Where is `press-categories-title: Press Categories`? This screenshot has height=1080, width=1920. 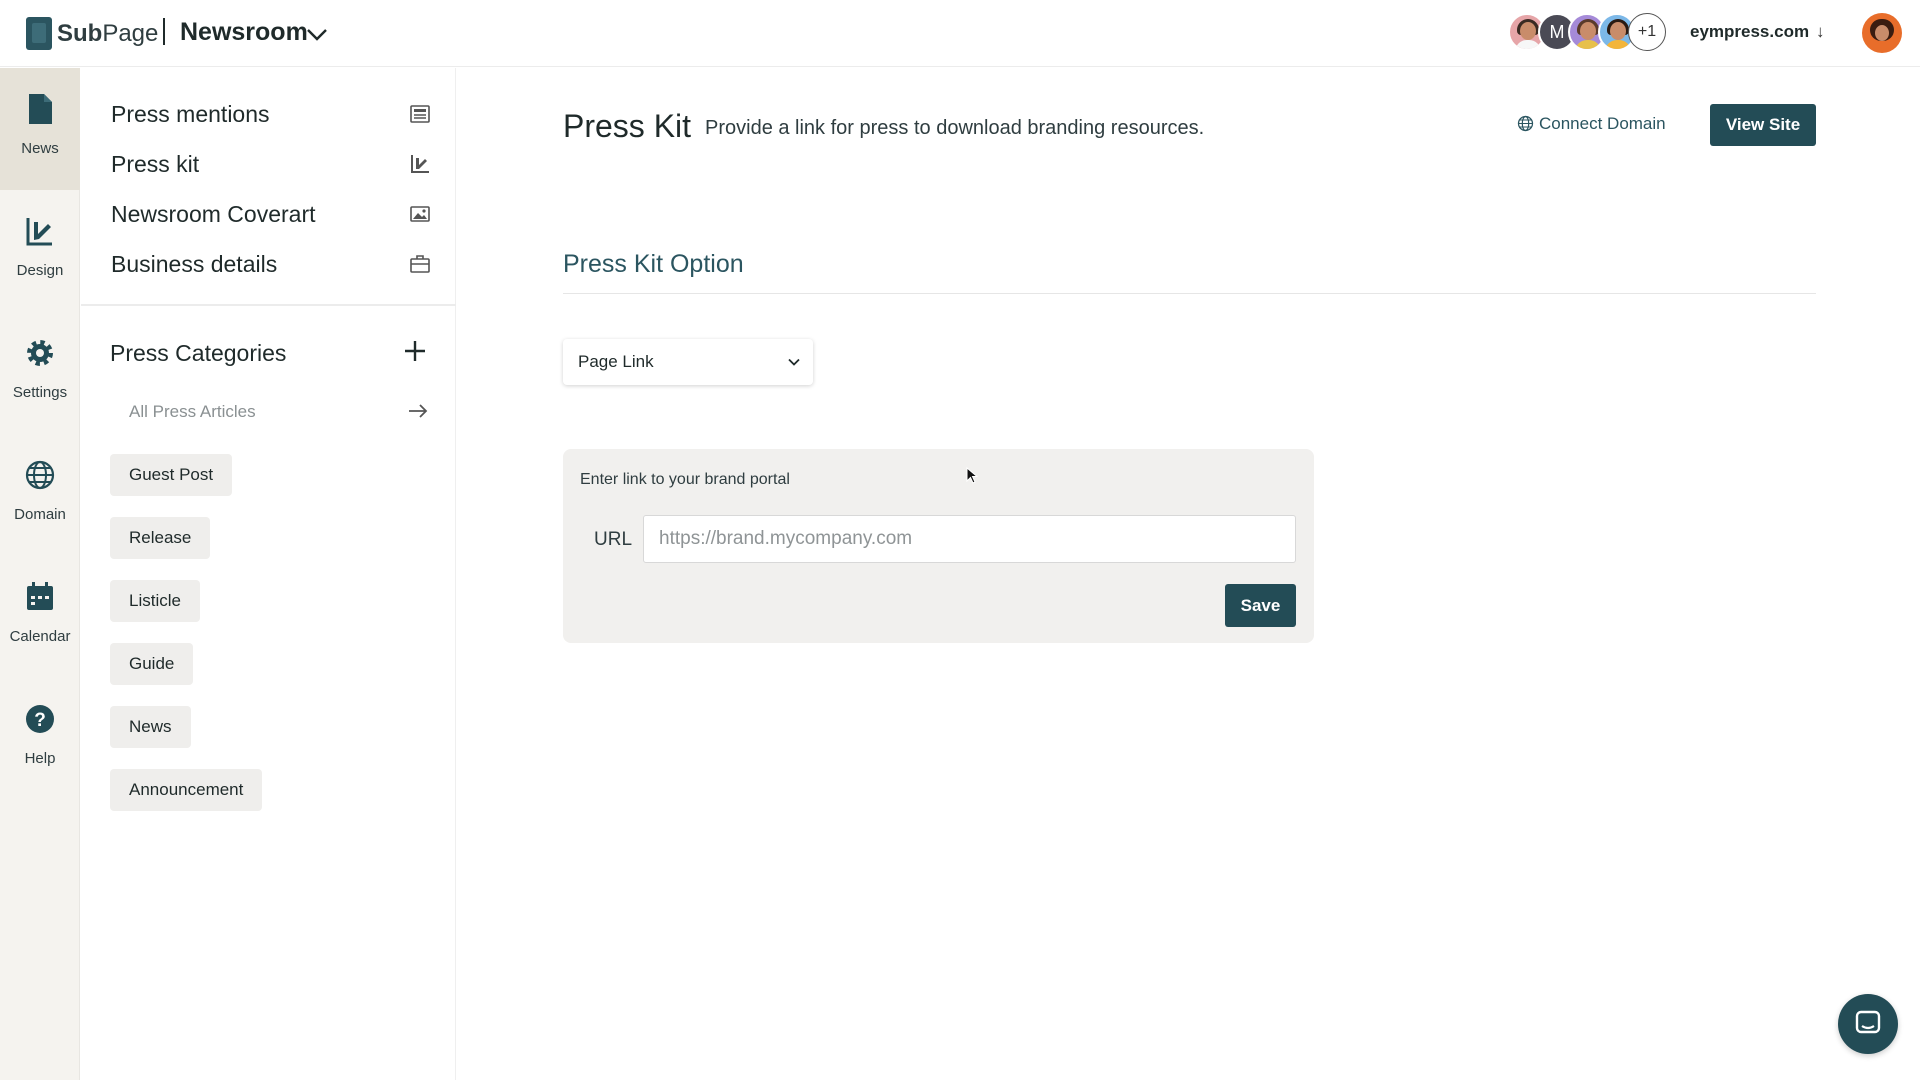 press-categories-title: Press Categories is located at coordinates (198, 353).